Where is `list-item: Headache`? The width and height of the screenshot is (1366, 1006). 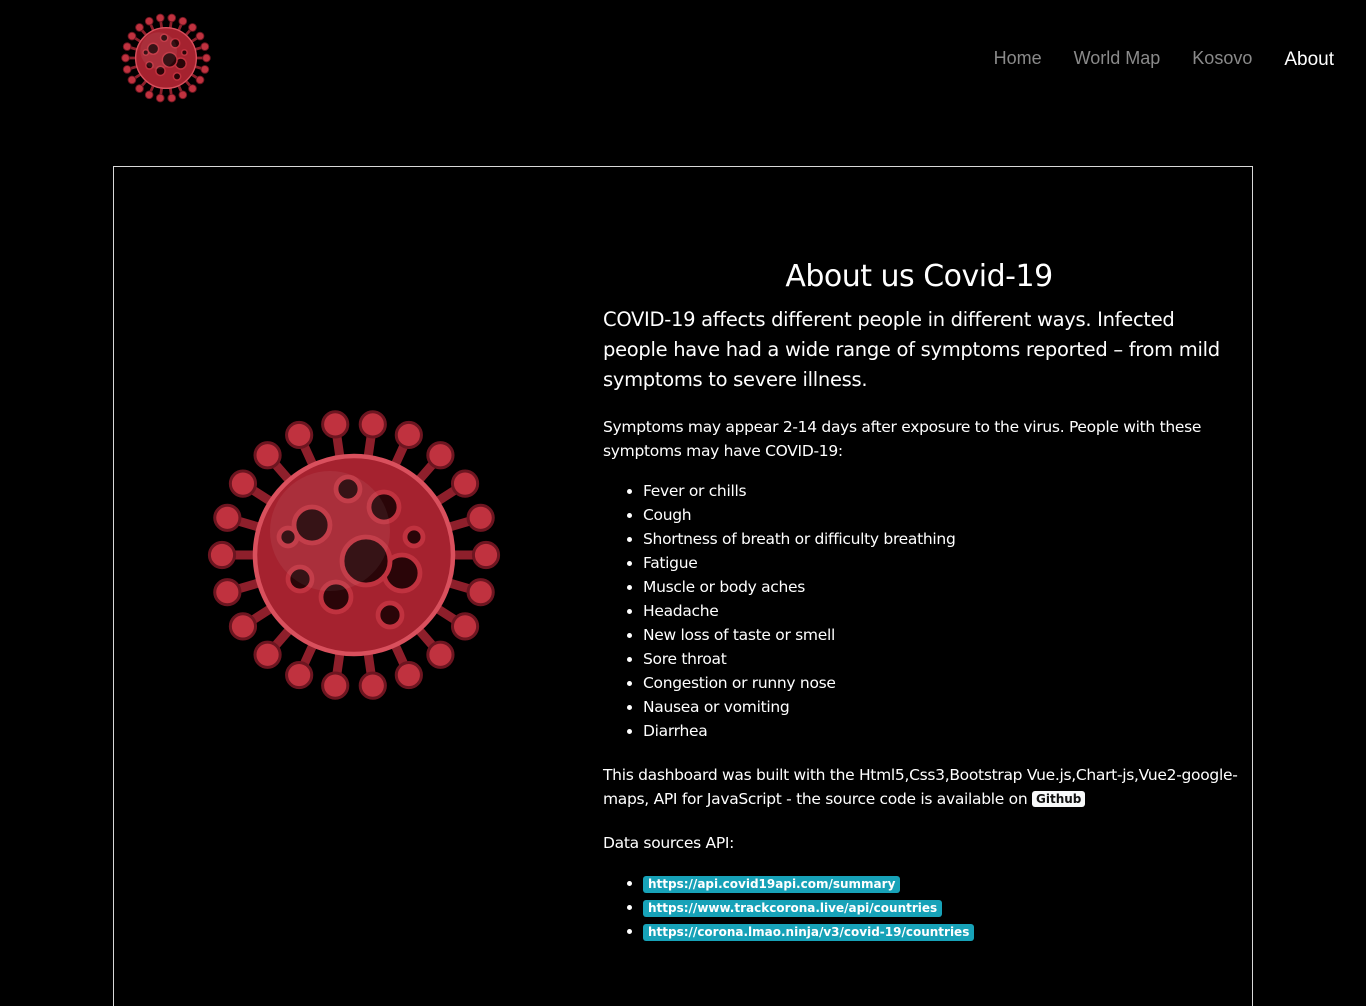
list-item: Headache is located at coordinates (943, 611).